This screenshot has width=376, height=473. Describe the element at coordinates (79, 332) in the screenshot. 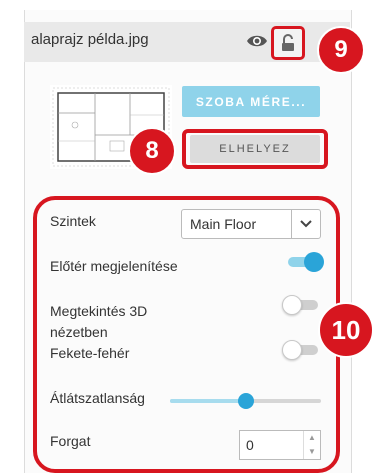

I see `view-3d-label-line2: nézetben` at that location.